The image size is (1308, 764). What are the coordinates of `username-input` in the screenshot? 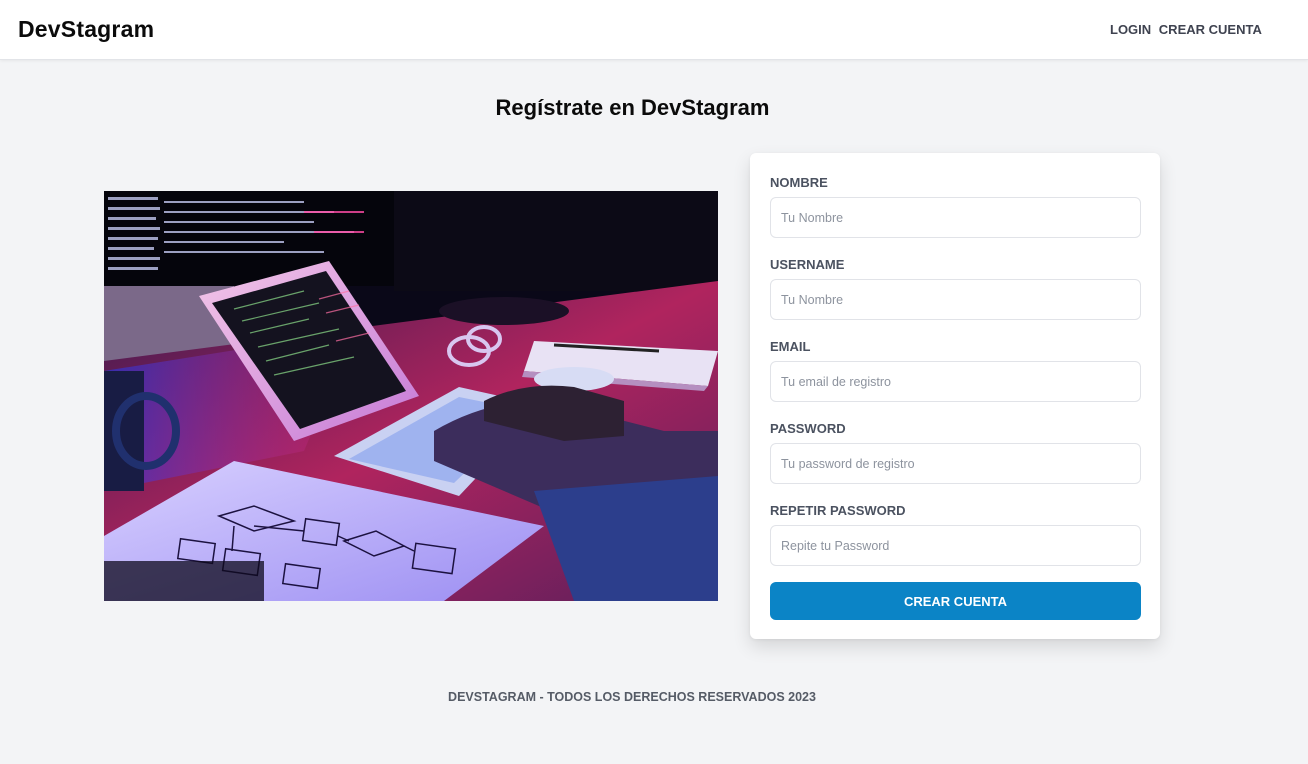 It's located at (955, 299).